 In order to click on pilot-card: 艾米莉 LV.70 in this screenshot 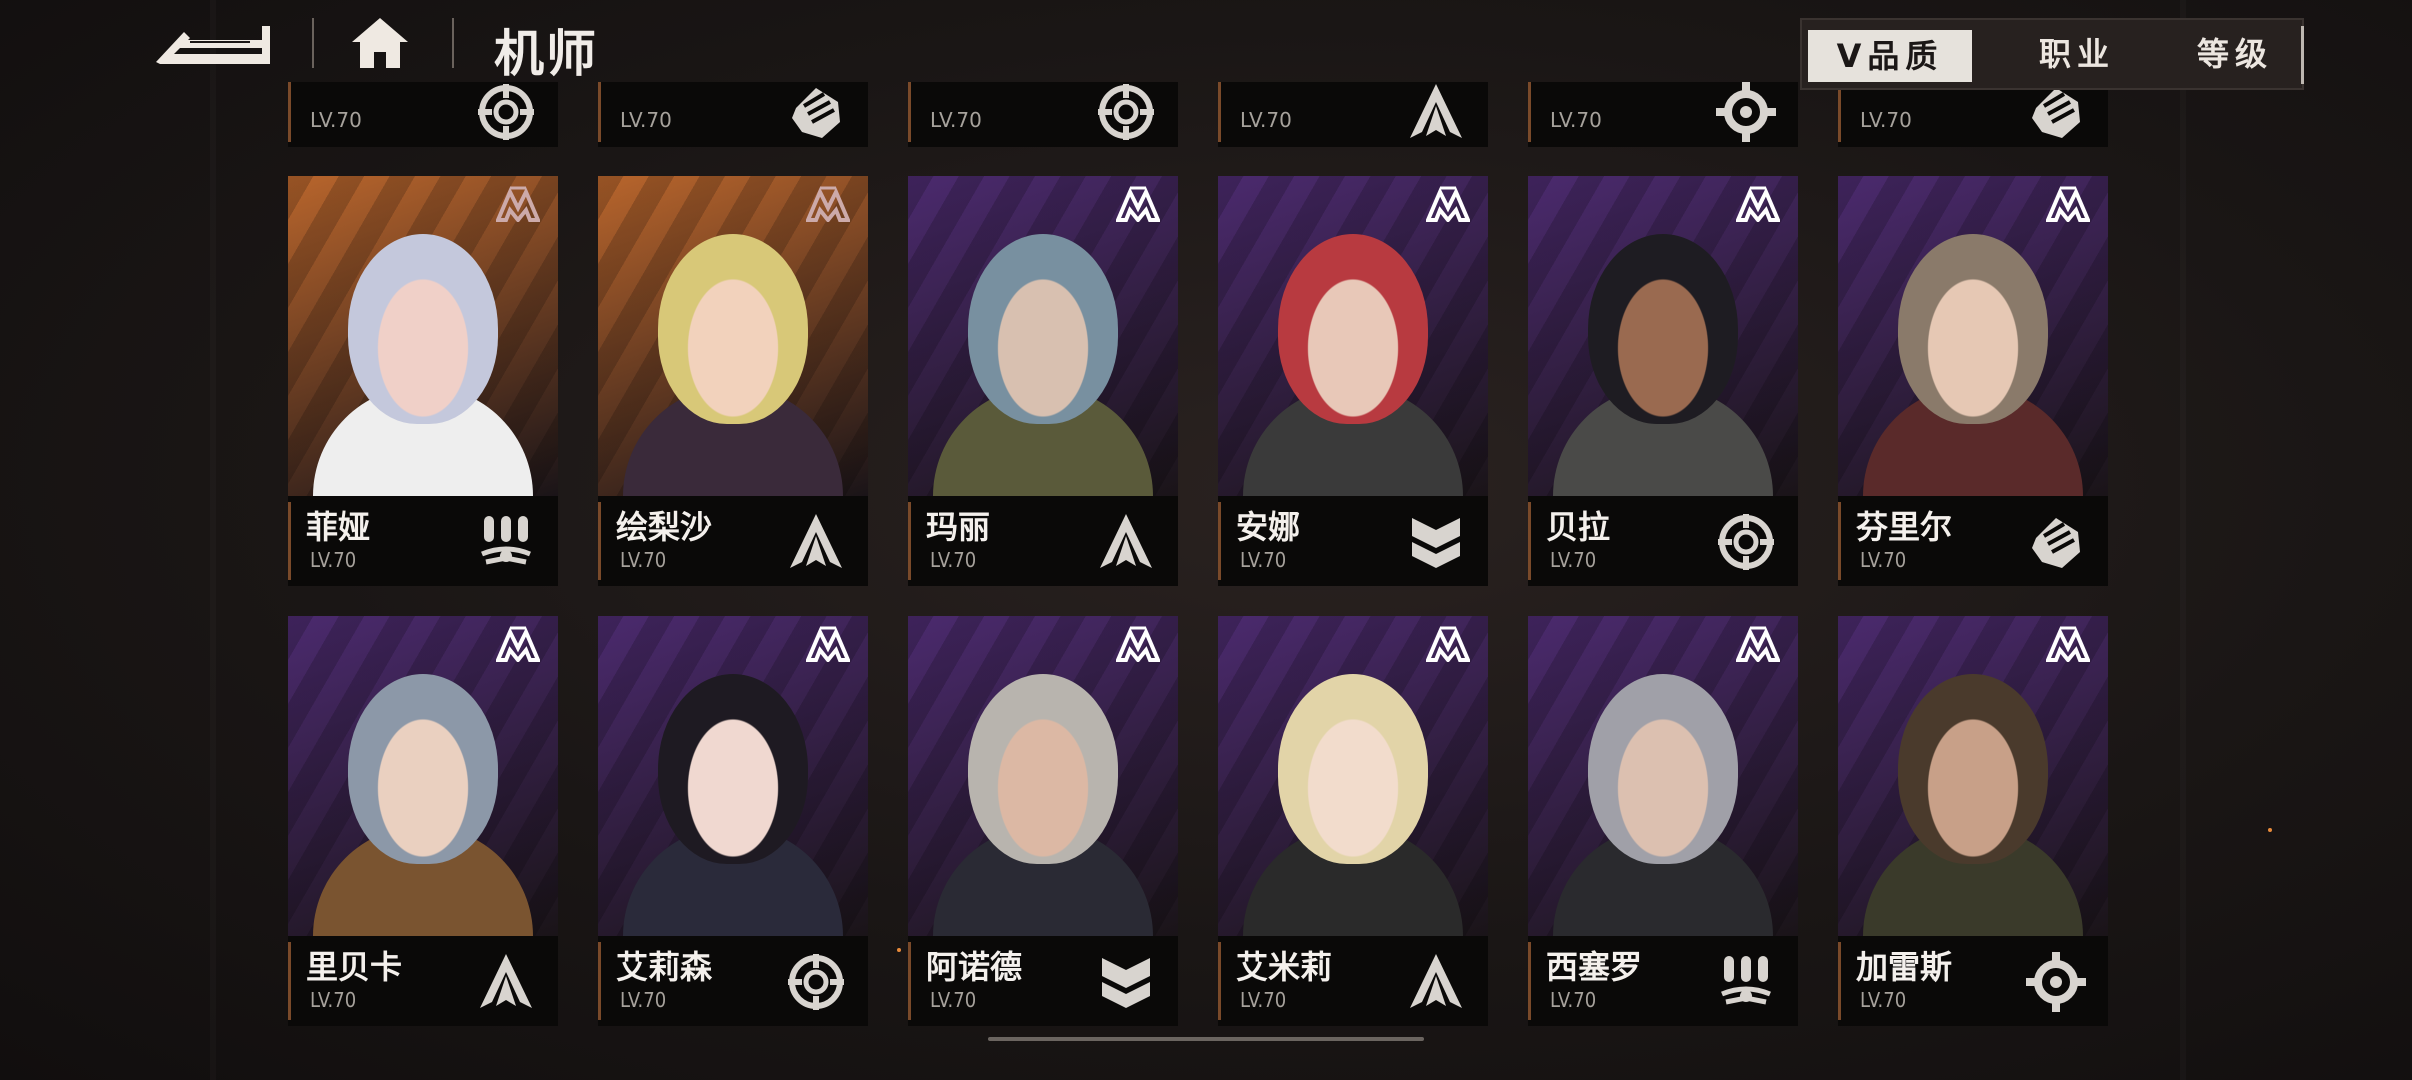, I will do `click(1353, 821)`.